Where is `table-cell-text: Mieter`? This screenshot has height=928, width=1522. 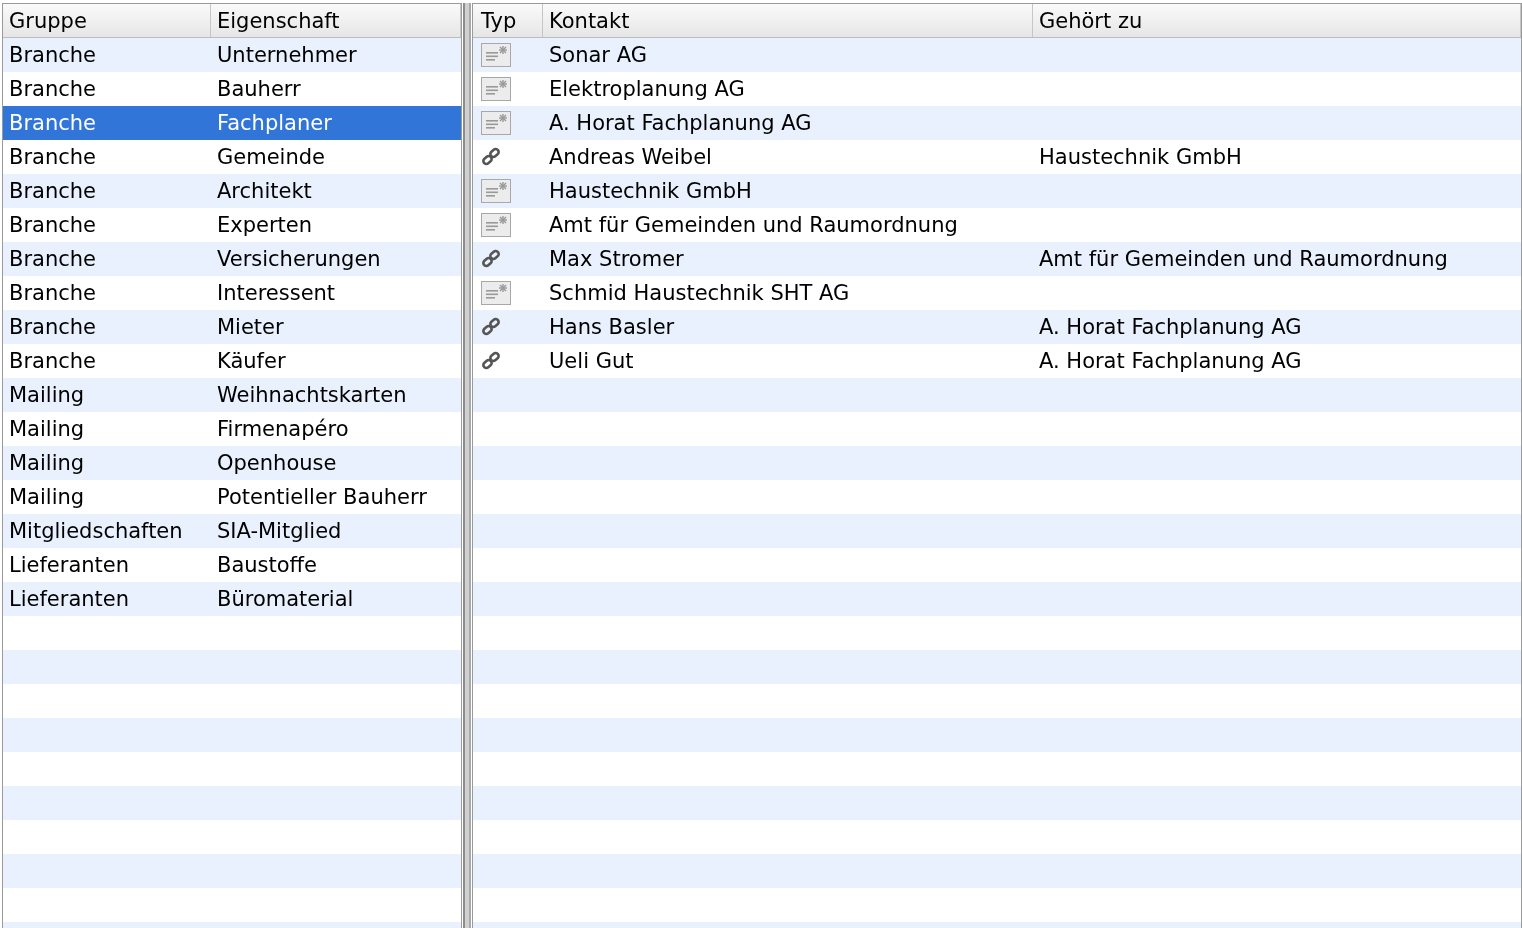 table-cell-text: Mieter is located at coordinates (250, 327).